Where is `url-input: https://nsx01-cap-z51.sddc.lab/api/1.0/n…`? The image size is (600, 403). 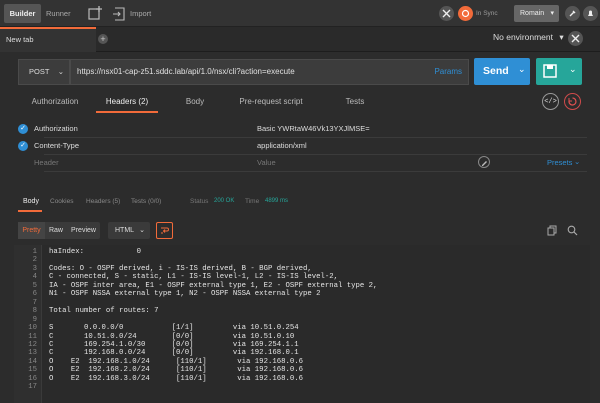
url-input: https://nsx01-cap-z51.sddc.lab/api/1.0/n… is located at coordinates (269, 72).